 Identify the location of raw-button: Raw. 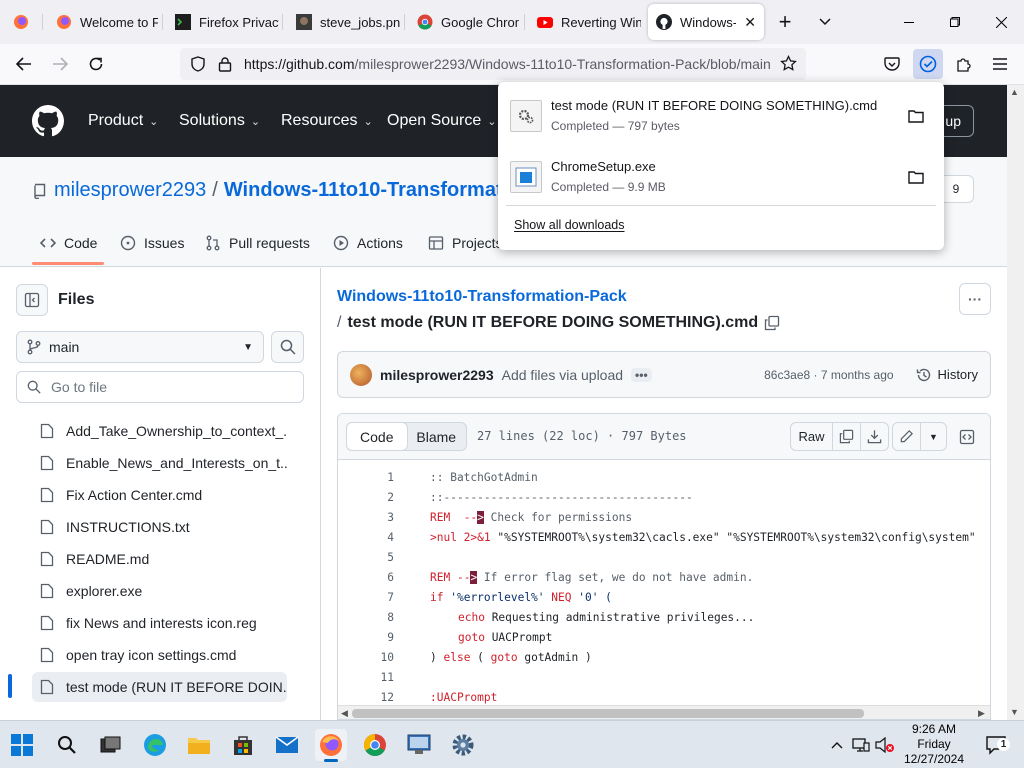
(811, 436).